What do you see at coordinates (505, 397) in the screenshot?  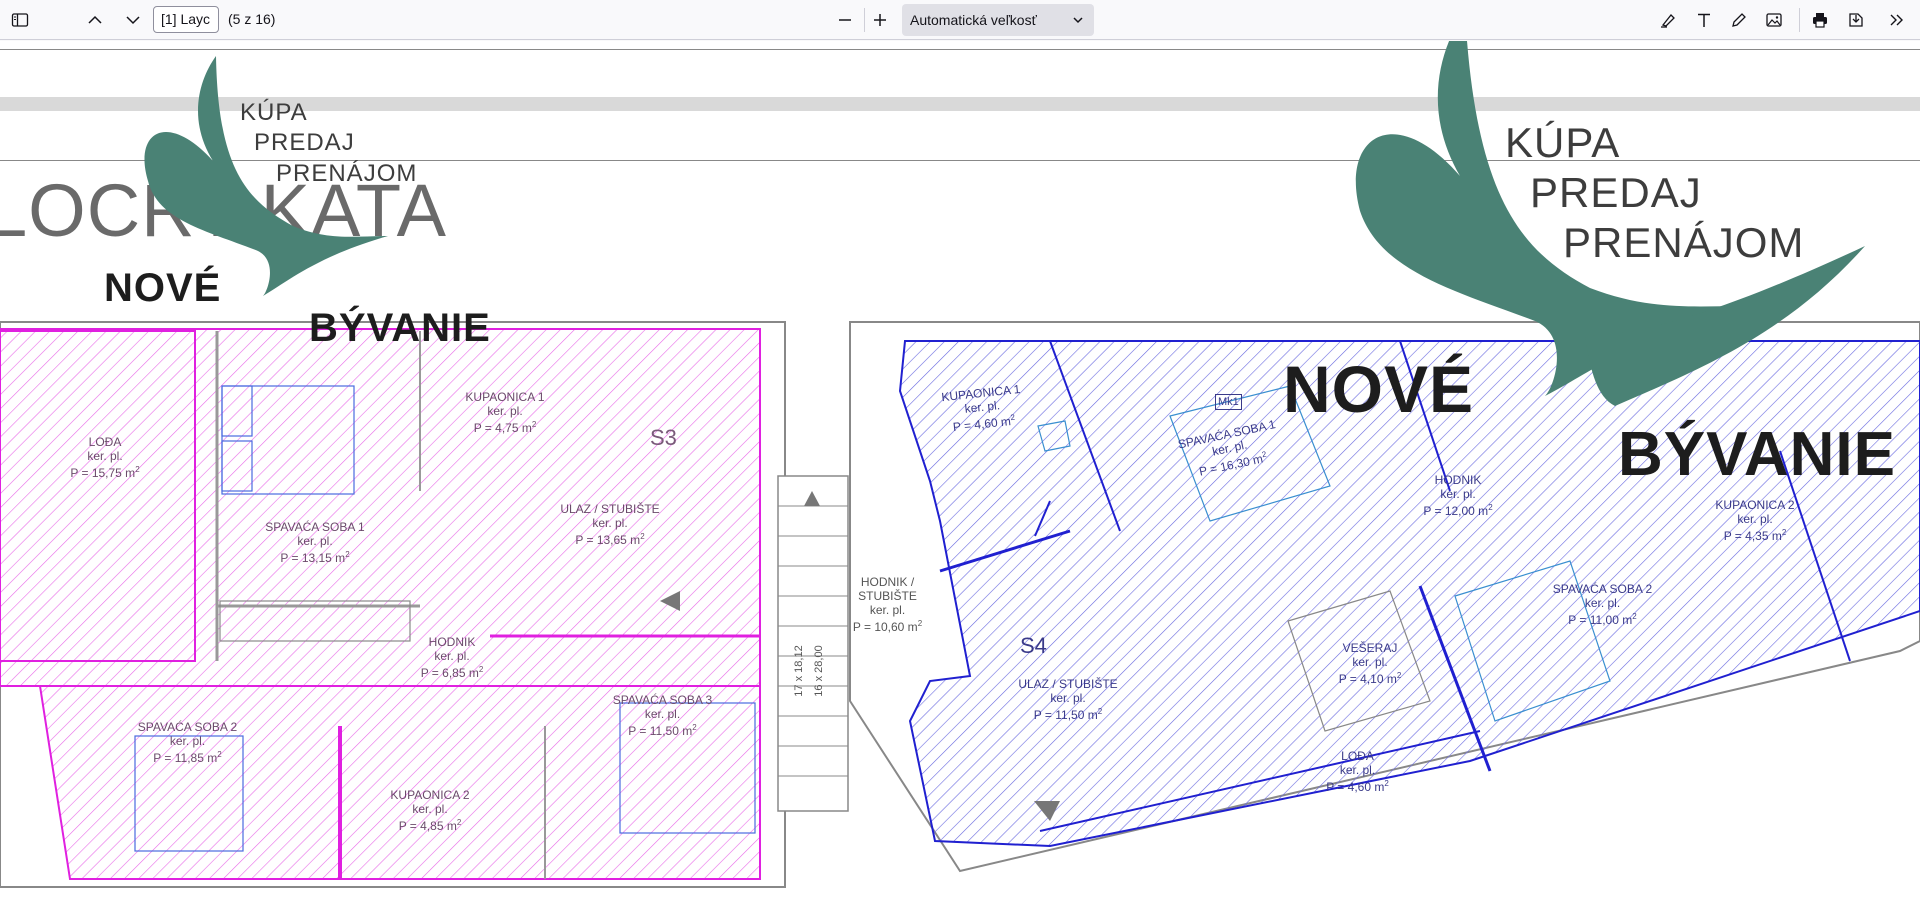 I see `room-name: KUPAONICA 1` at bounding box center [505, 397].